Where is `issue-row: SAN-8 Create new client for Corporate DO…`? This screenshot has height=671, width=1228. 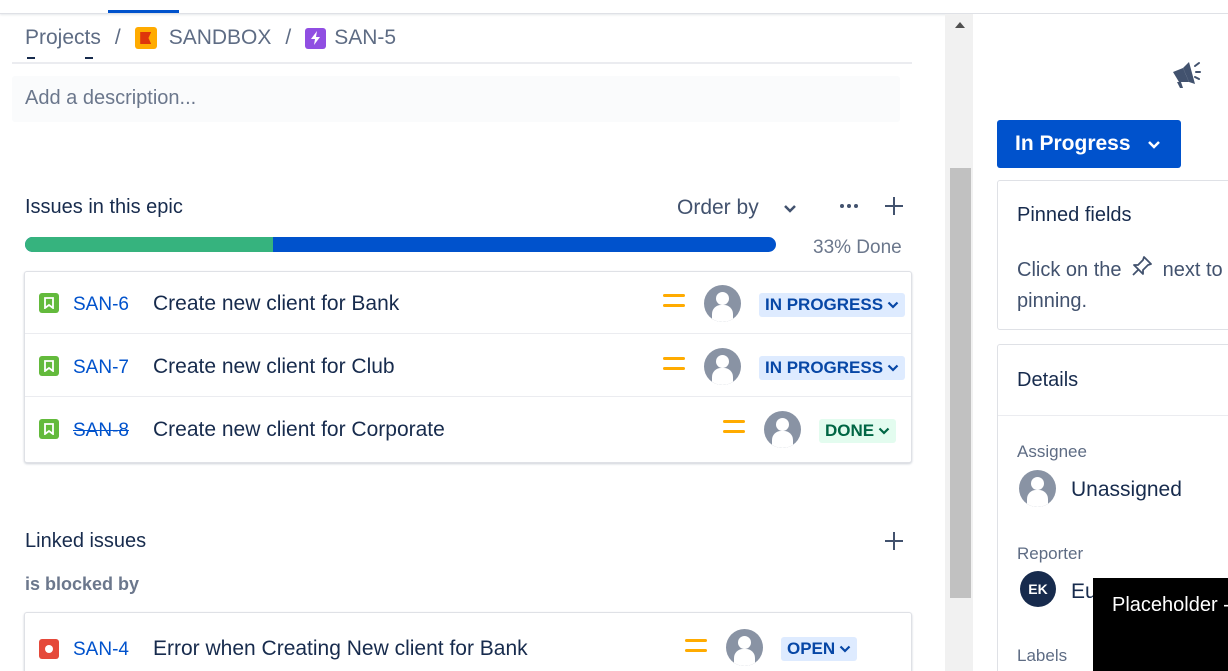 issue-row: SAN-8 Create new client for Corporate DO… is located at coordinates (468, 429).